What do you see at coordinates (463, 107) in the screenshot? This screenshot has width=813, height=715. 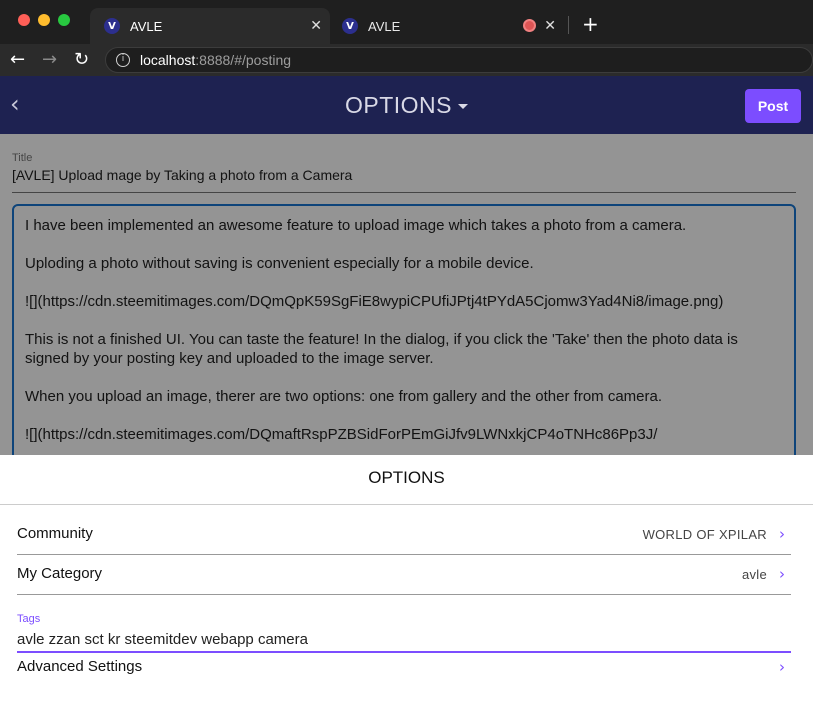 I see `caret-down-icon` at bounding box center [463, 107].